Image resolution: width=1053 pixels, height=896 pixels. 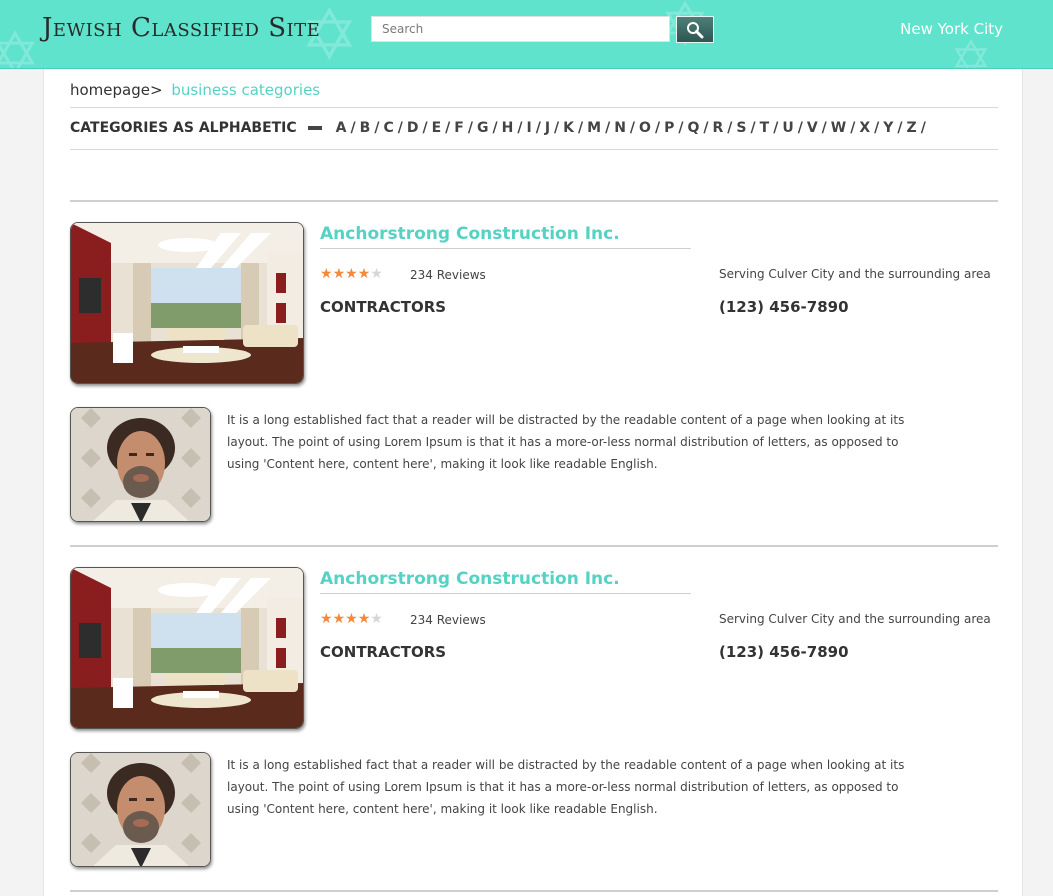 I want to click on alphabet-letter-x: X, so click(x=864, y=128).